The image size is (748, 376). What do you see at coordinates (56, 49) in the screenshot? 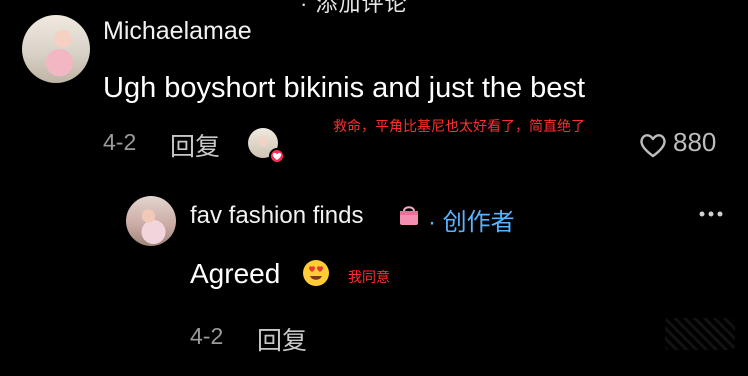
I see `avatar` at bounding box center [56, 49].